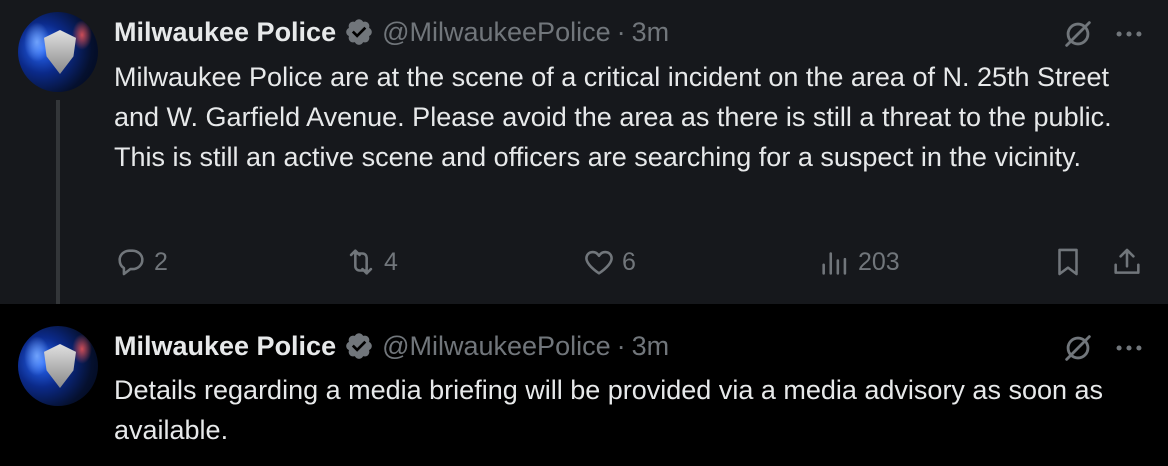 This screenshot has height=466, width=1168. Describe the element at coordinates (361, 262) in the screenshot. I see `repost-icon` at that location.